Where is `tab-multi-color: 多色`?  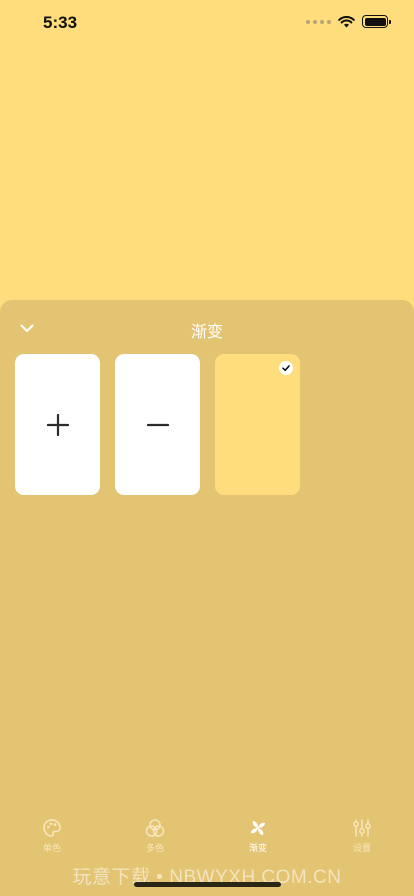
tab-multi-color: 多色 is located at coordinates (155, 836).